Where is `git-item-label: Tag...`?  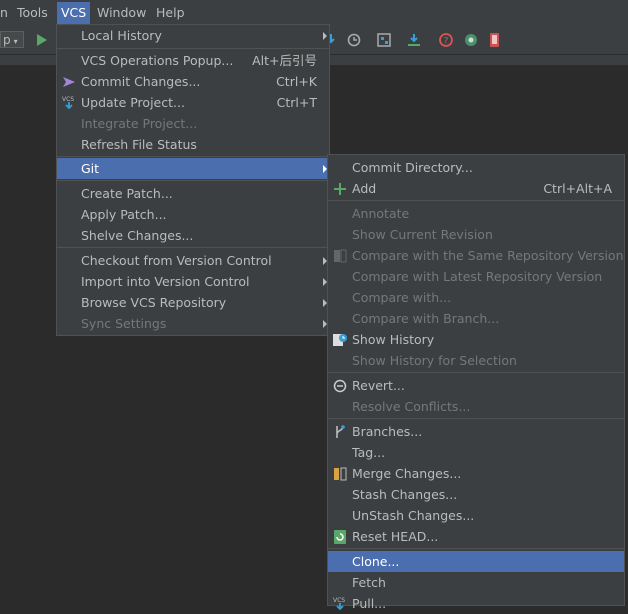
git-item-label: Tag... is located at coordinates (369, 452).